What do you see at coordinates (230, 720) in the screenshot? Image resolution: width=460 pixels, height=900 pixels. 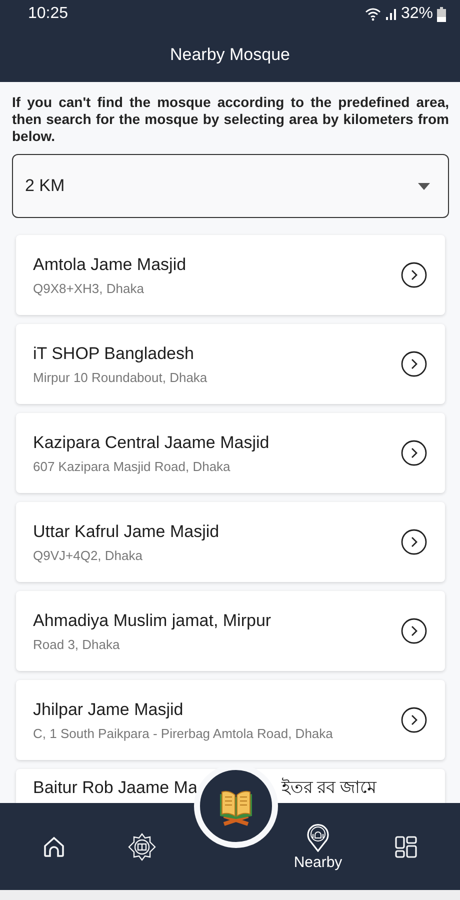 I see `mosque-card: Jhilpar Jame Masjid C, 1 South Paikpara - Pirerbag Amtola Road, Dhaka` at bounding box center [230, 720].